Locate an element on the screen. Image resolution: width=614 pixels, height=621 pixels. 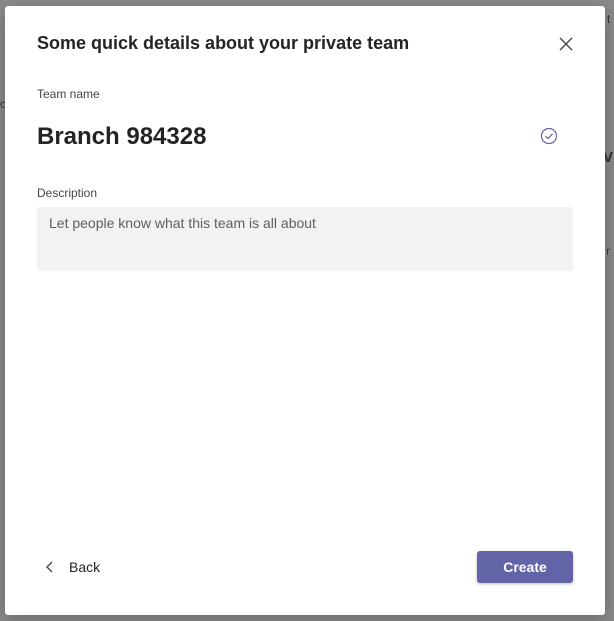
background-text-fragment: t is located at coordinates (609, 19).